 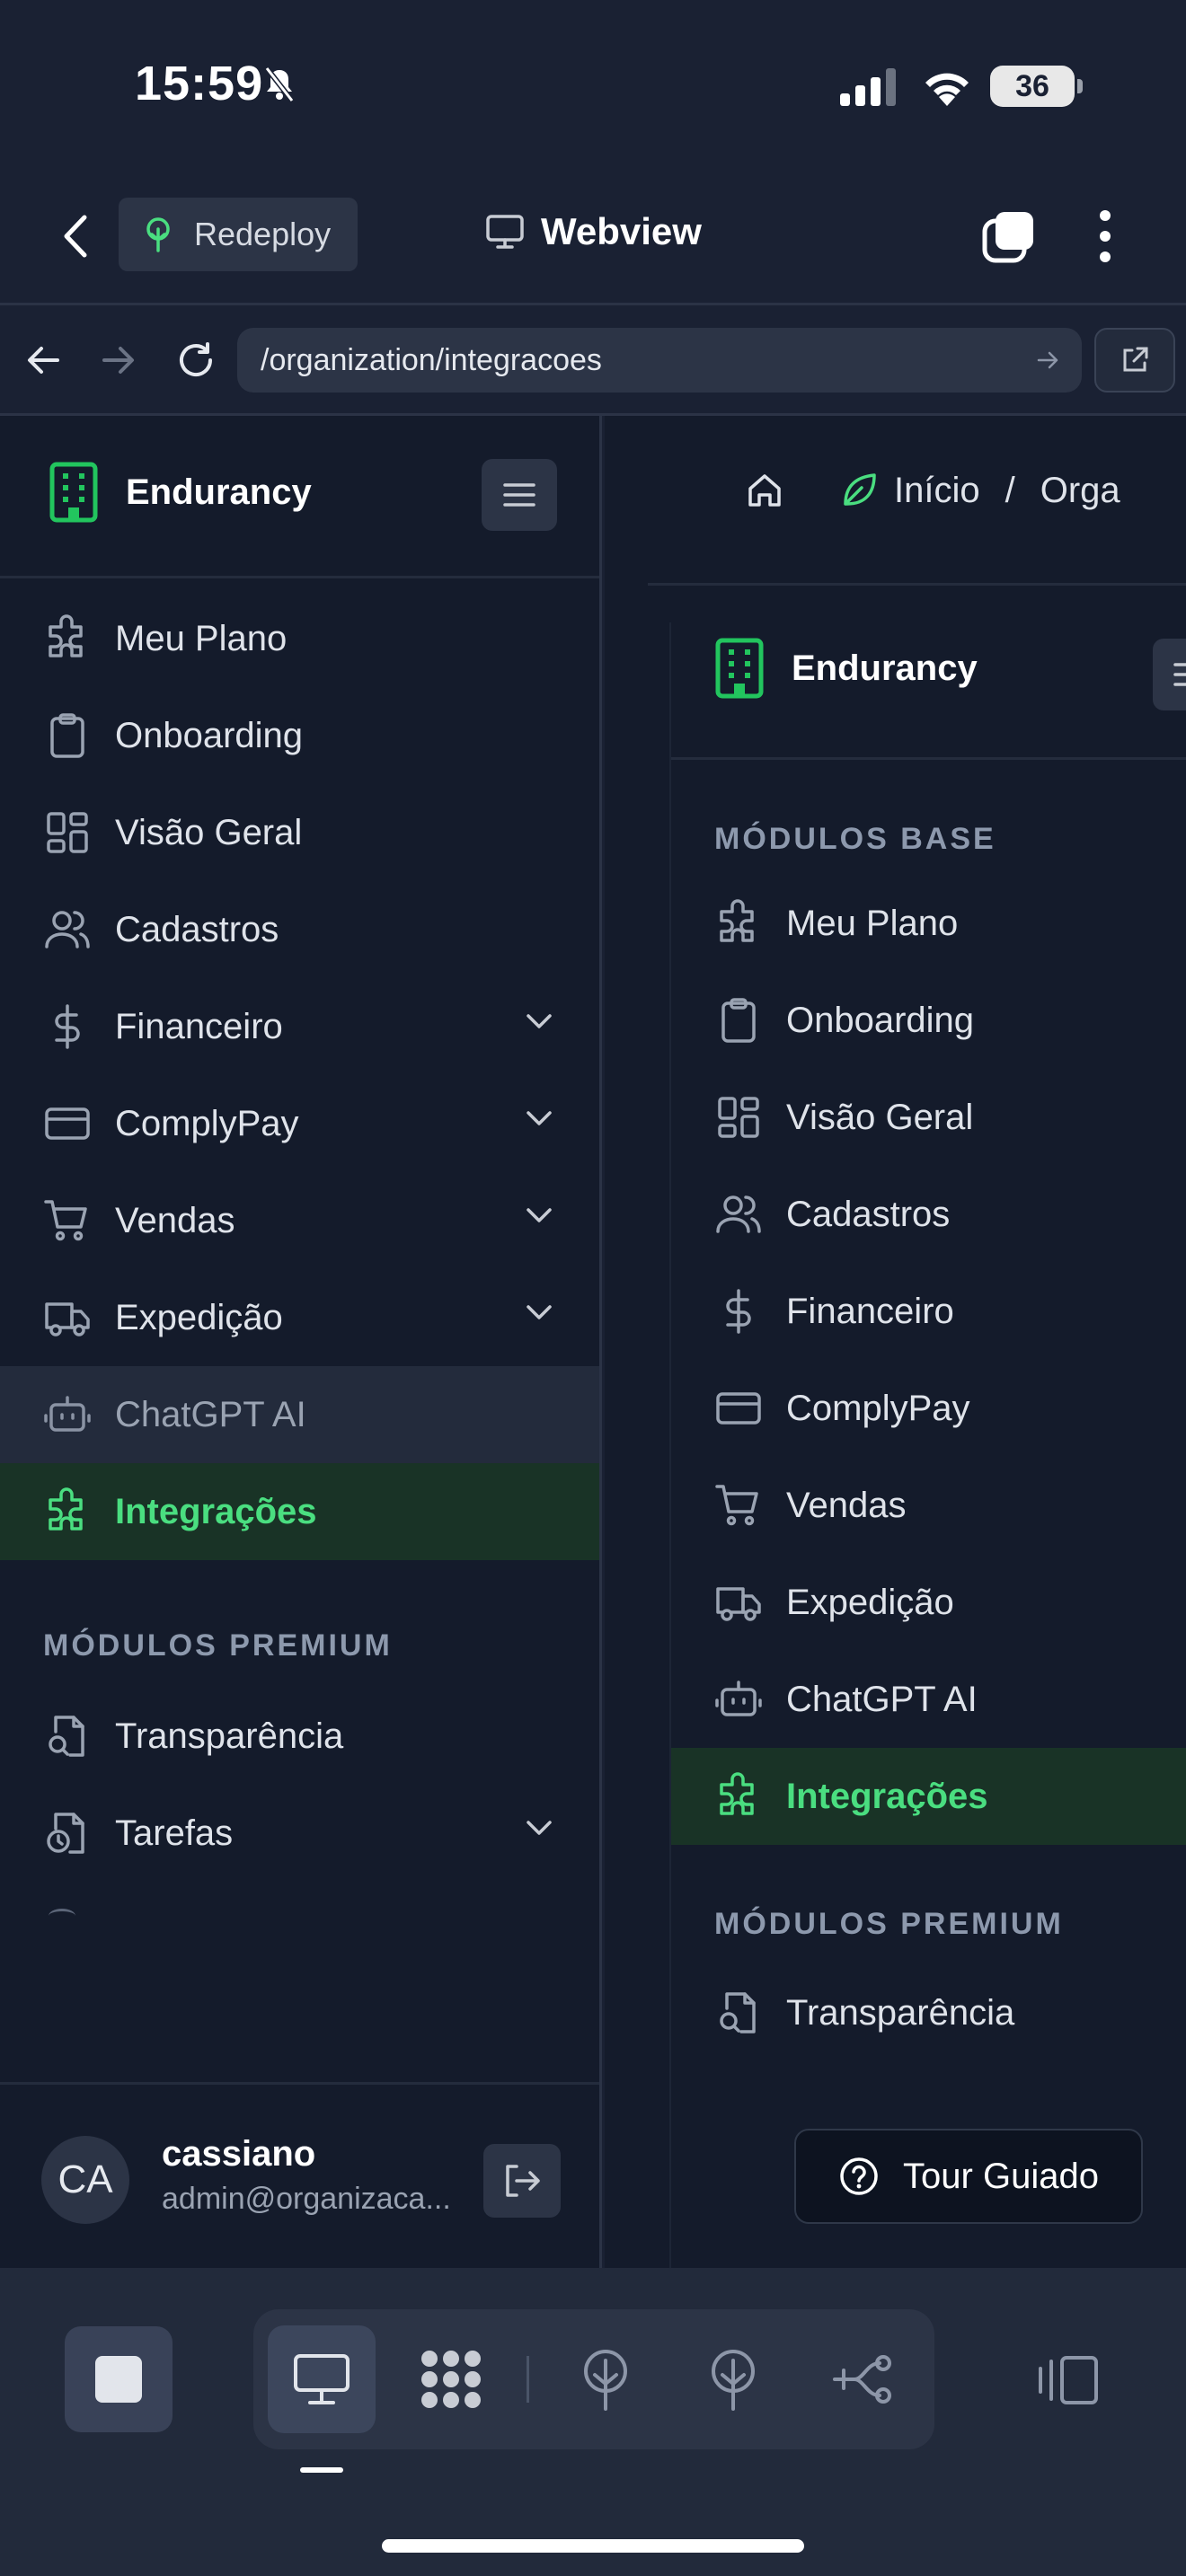 I want to click on sidebar-item-onboarding: Onboarding, so click(x=299, y=735).